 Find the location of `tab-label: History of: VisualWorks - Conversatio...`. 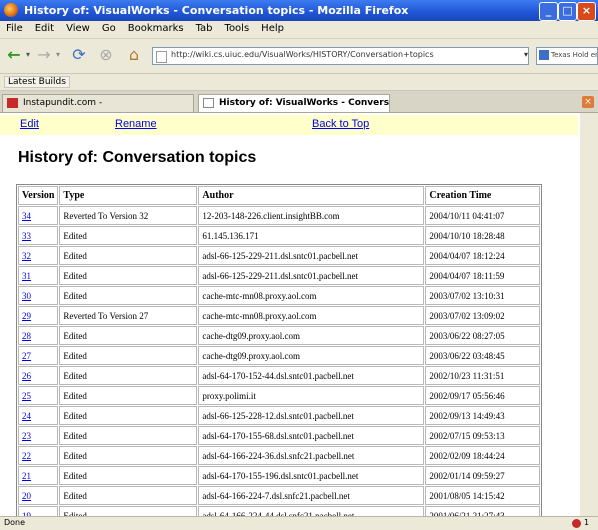

tab-label: History of: VisualWorks - Conversatio... is located at coordinates (304, 103).